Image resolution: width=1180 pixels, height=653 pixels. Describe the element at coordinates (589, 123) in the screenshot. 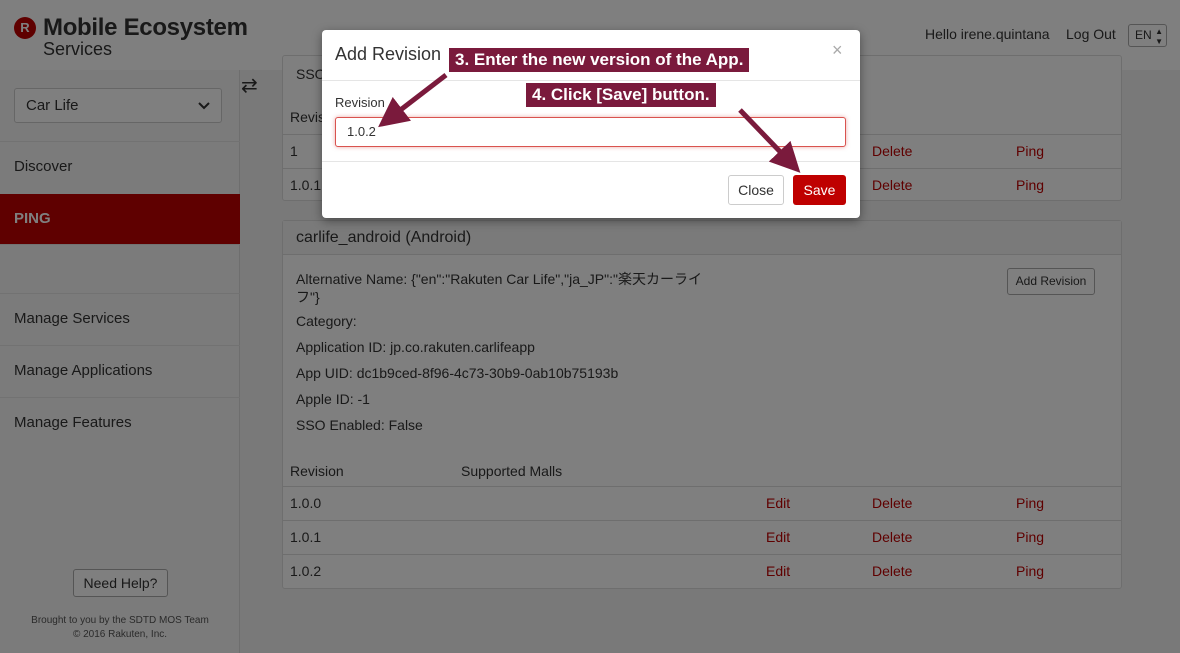

I see `callout-arrows` at that location.